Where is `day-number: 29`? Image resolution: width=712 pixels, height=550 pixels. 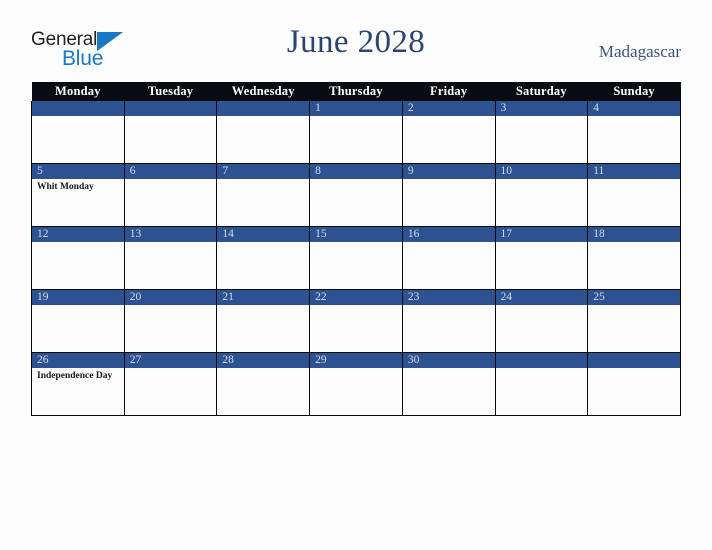
day-number: 29 is located at coordinates (356, 360).